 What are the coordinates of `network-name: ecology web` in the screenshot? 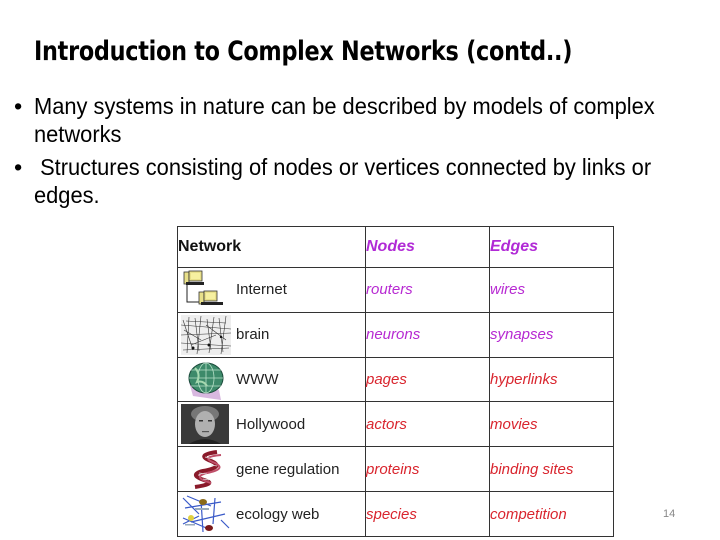 It's located at (278, 514).